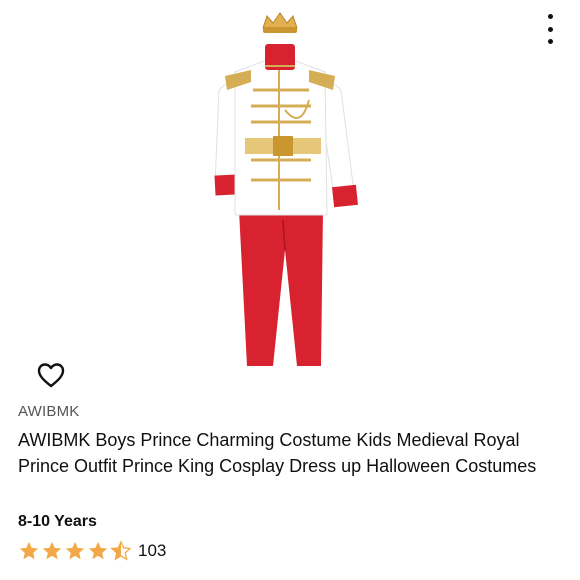  Describe the element at coordinates (152, 551) in the screenshot. I see `rating-count: 103` at that location.